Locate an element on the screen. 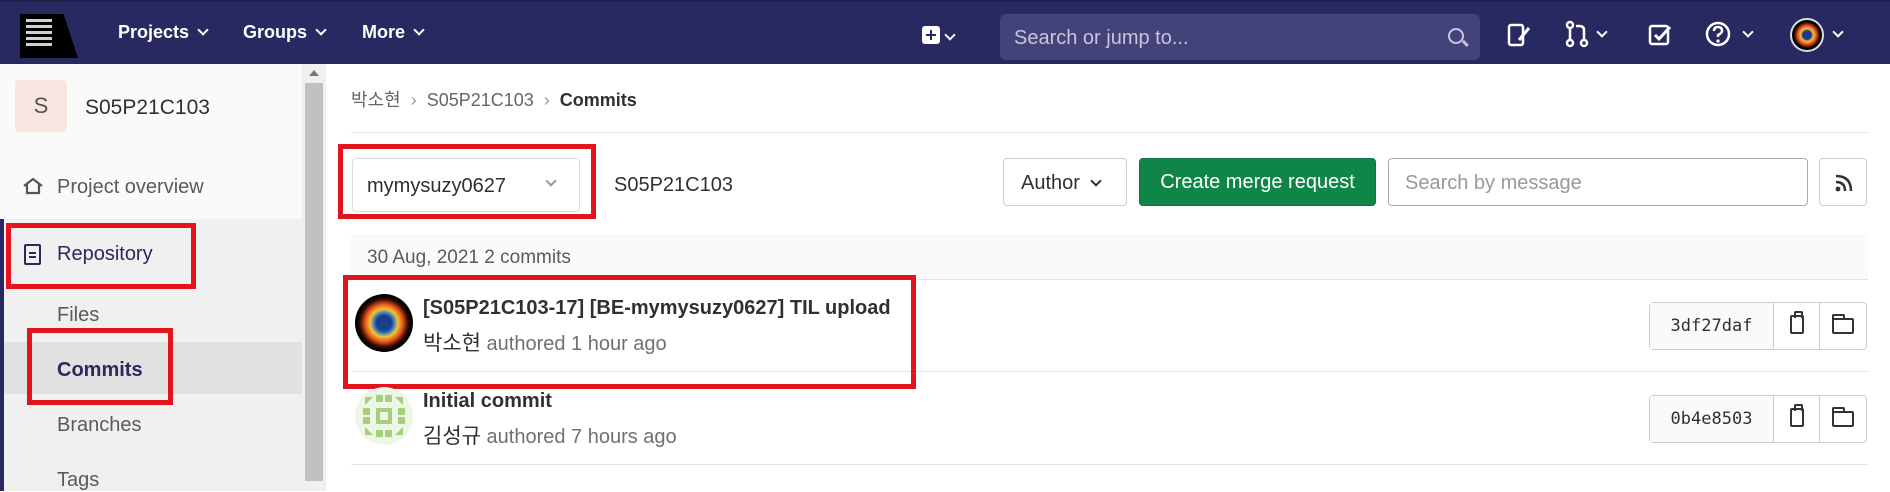  create-merge-request-button: Create merge request is located at coordinates (1257, 182).